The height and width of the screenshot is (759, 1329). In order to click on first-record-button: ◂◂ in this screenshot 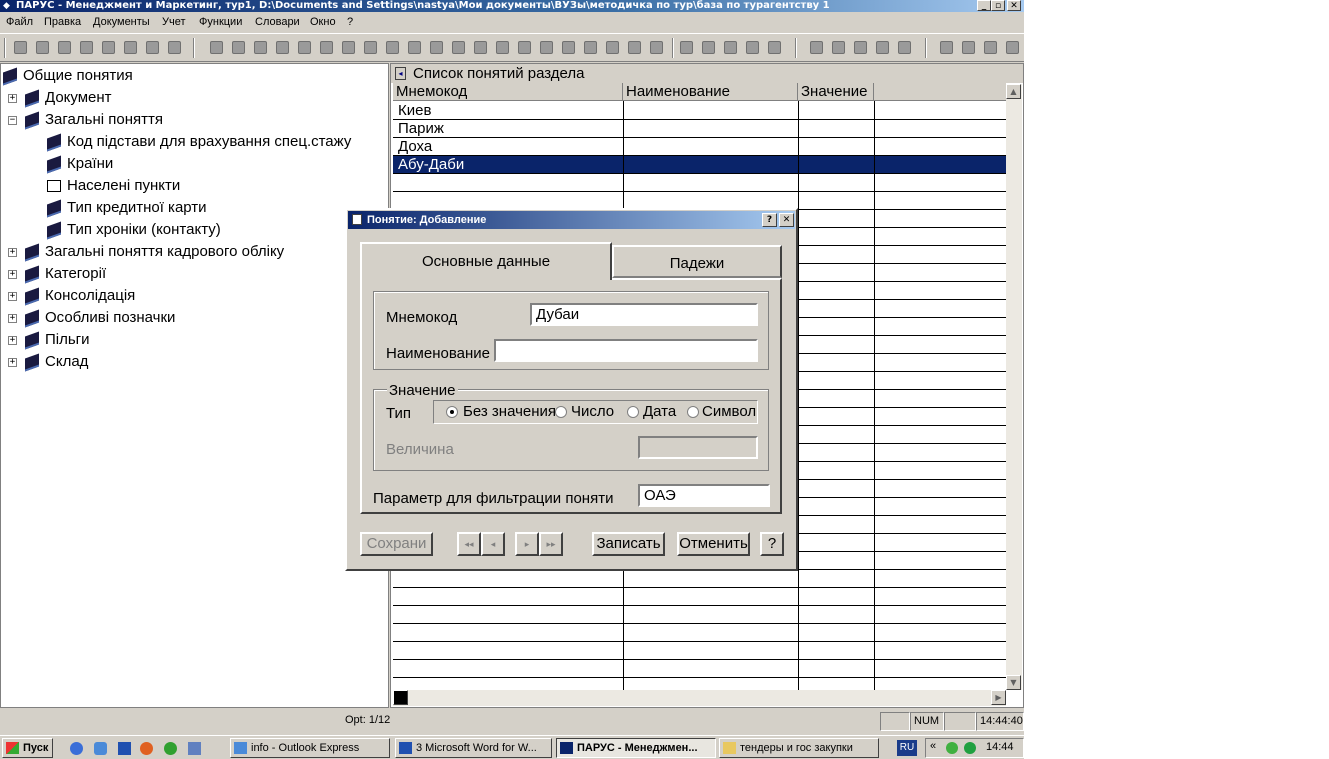, I will do `click(469, 544)`.